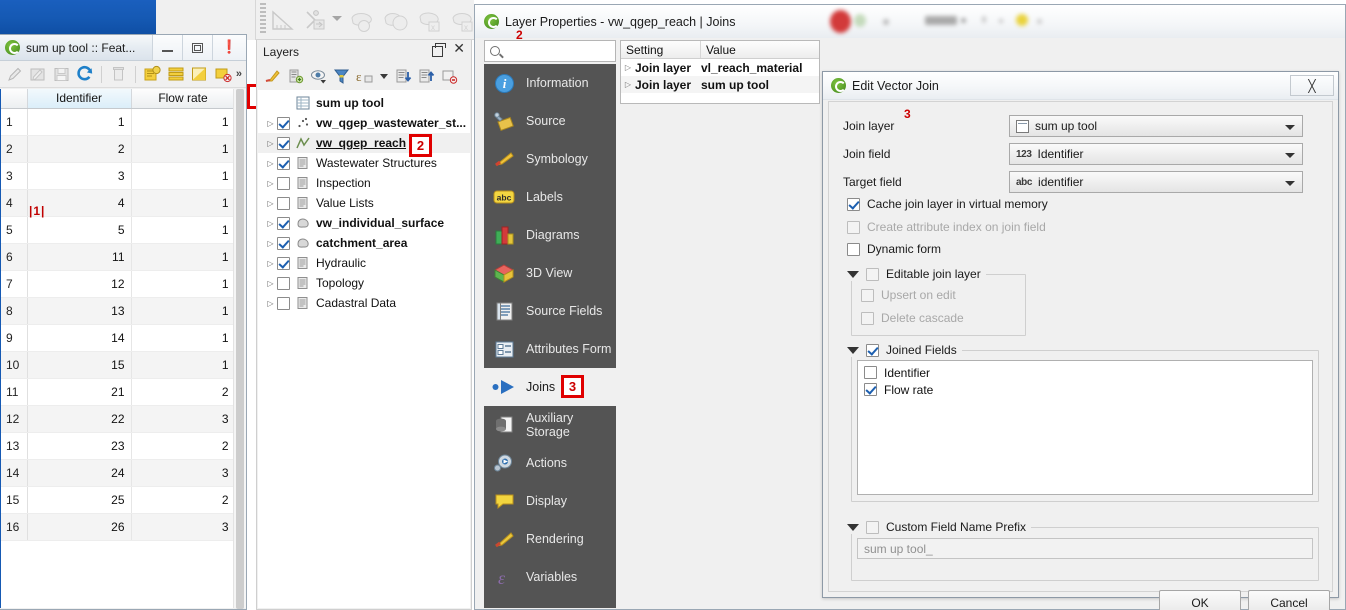 The width and height of the screenshot is (1346, 610). What do you see at coordinates (117, 122) in the screenshot?
I see `table-row: 111` at bounding box center [117, 122].